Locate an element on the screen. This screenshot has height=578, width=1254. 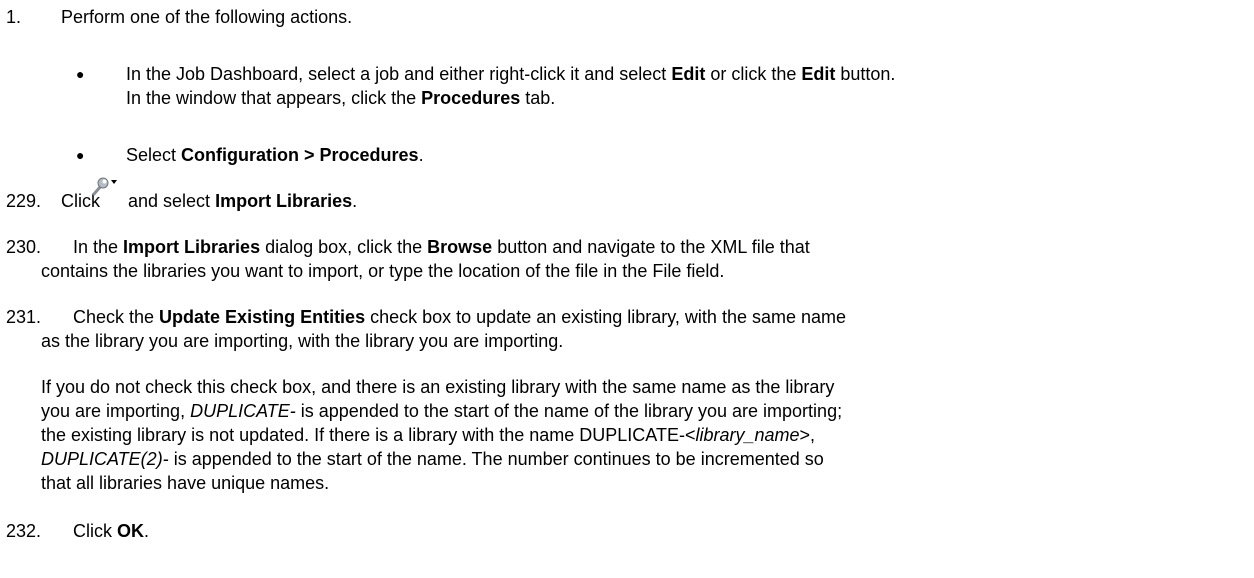
wrench-dropdown-icon is located at coordinates (103, 187).